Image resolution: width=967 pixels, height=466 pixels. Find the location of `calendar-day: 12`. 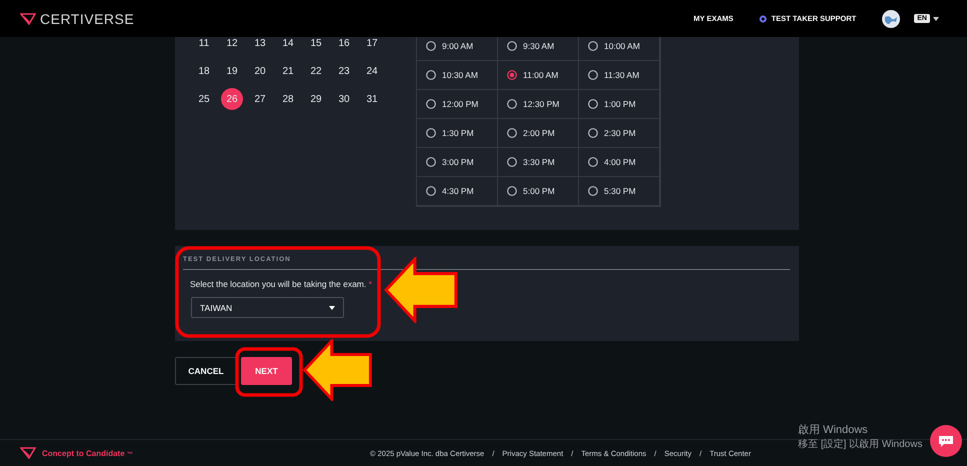

calendar-day: 12 is located at coordinates (232, 47).